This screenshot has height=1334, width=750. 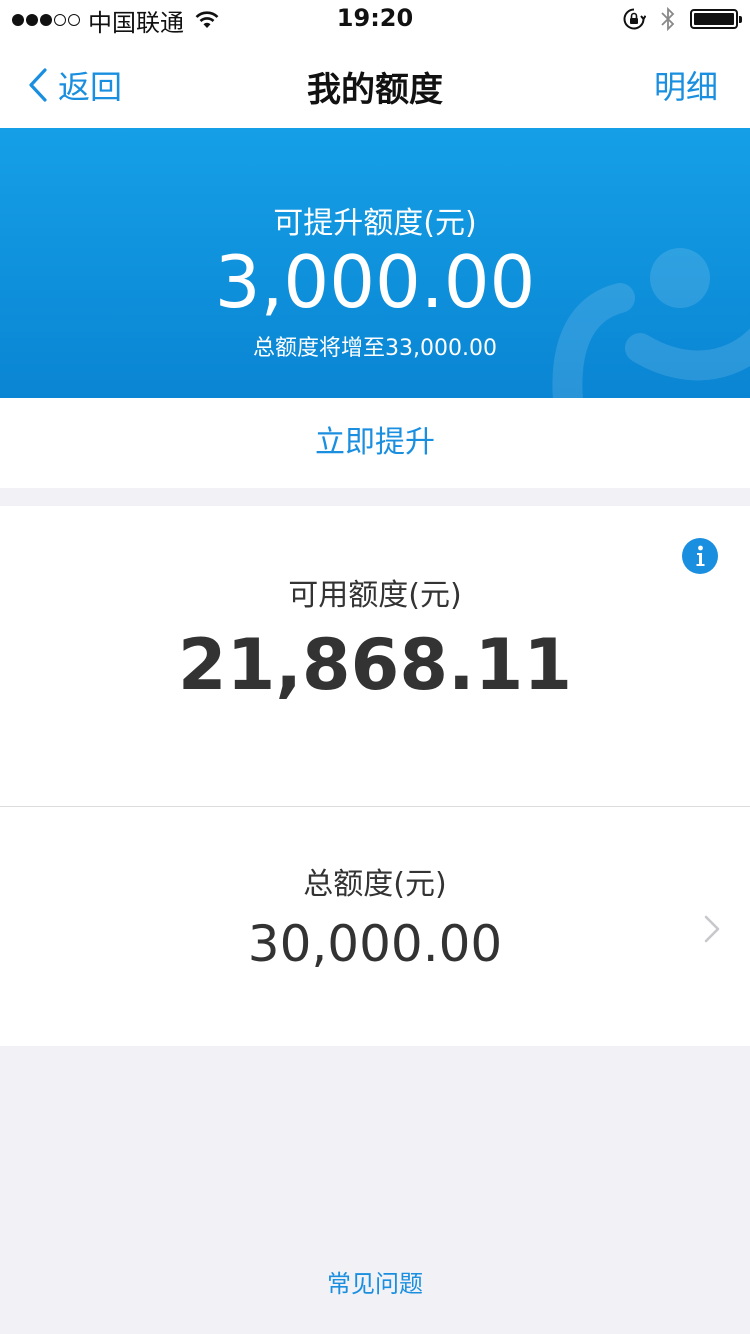 What do you see at coordinates (375, 90) in the screenshot?
I see `page-title: 我的额度` at bounding box center [375, 90].